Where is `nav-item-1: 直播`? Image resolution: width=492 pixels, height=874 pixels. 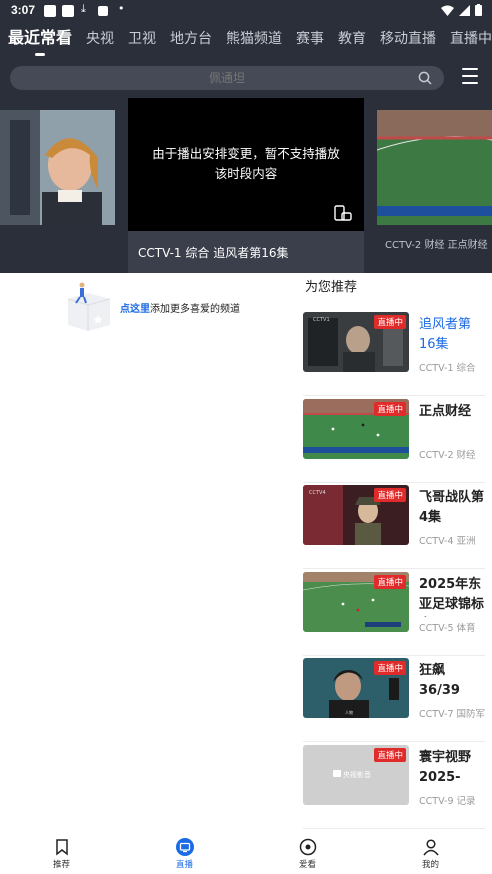 nav-item-1: 直播 is located at coordinates (184, 852).